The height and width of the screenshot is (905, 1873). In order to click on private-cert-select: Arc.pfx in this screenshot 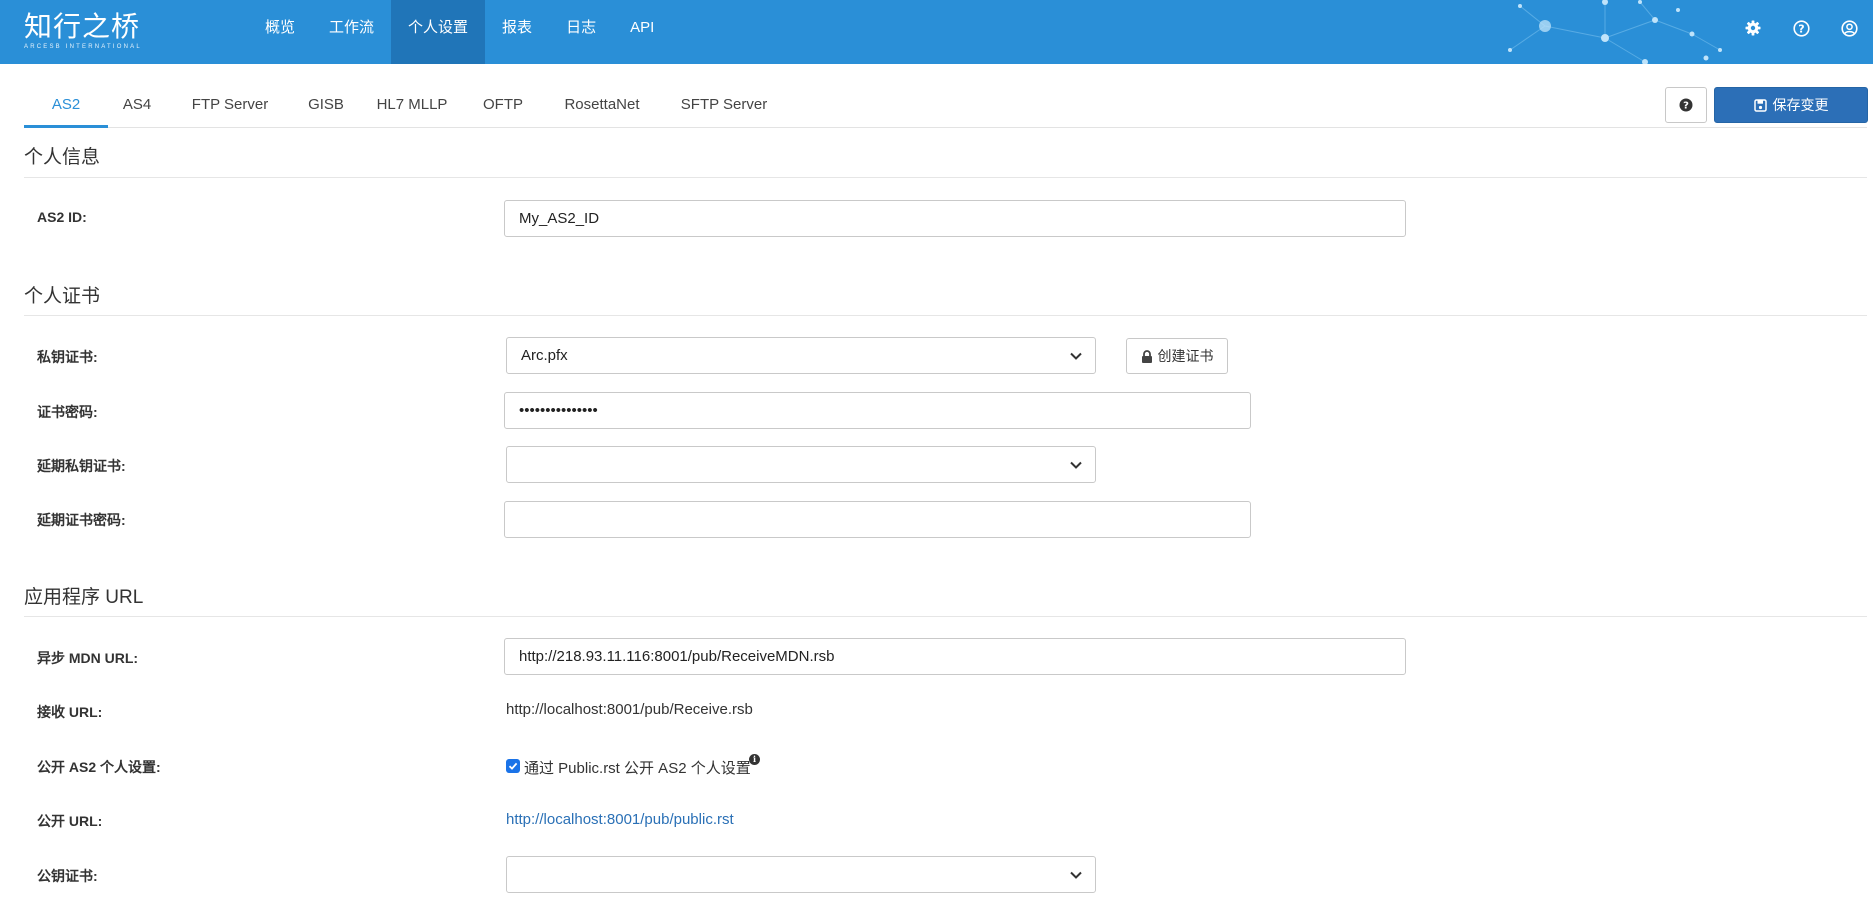, I will do `click(801, 355)`.